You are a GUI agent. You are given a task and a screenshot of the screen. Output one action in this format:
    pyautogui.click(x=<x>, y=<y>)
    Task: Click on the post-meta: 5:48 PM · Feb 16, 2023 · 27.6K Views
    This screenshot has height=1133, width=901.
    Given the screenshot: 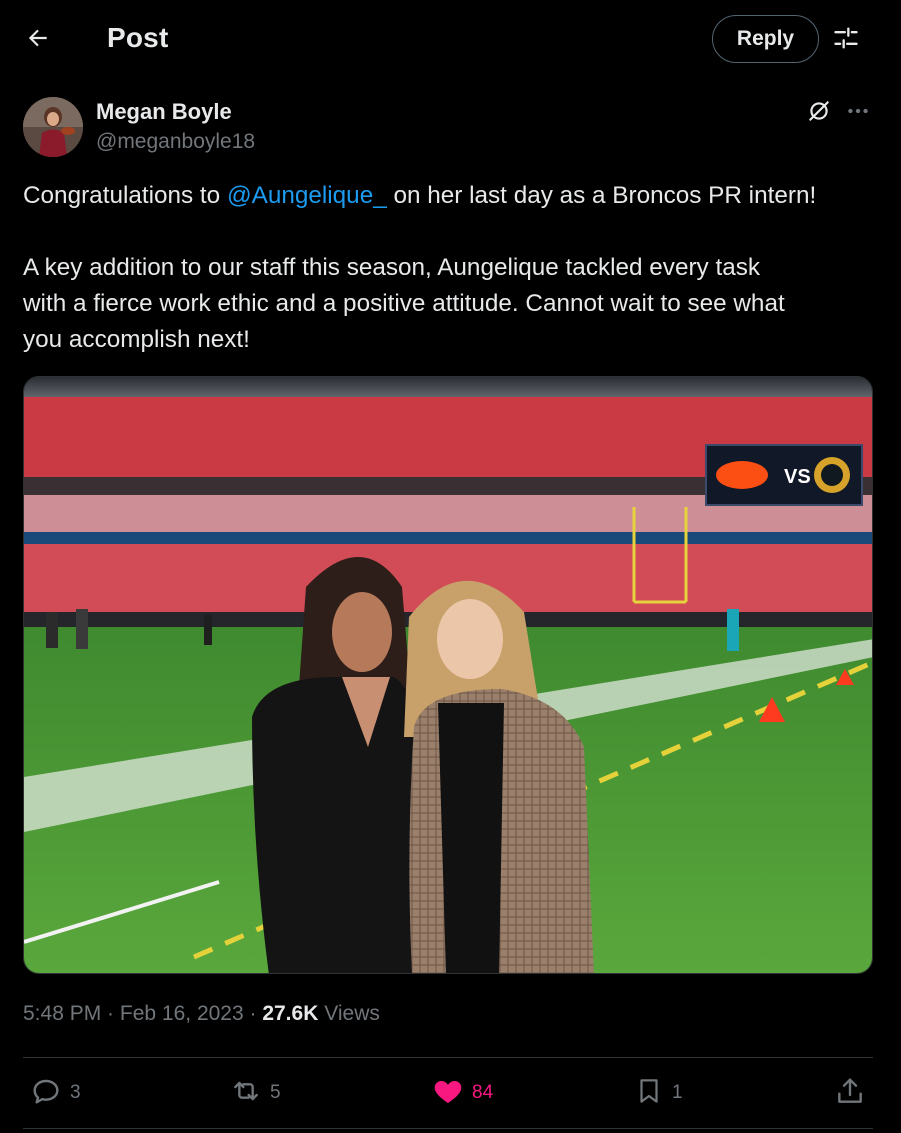 What is the action you would take?
    pyautogui.click(x=201, y=1014)
    